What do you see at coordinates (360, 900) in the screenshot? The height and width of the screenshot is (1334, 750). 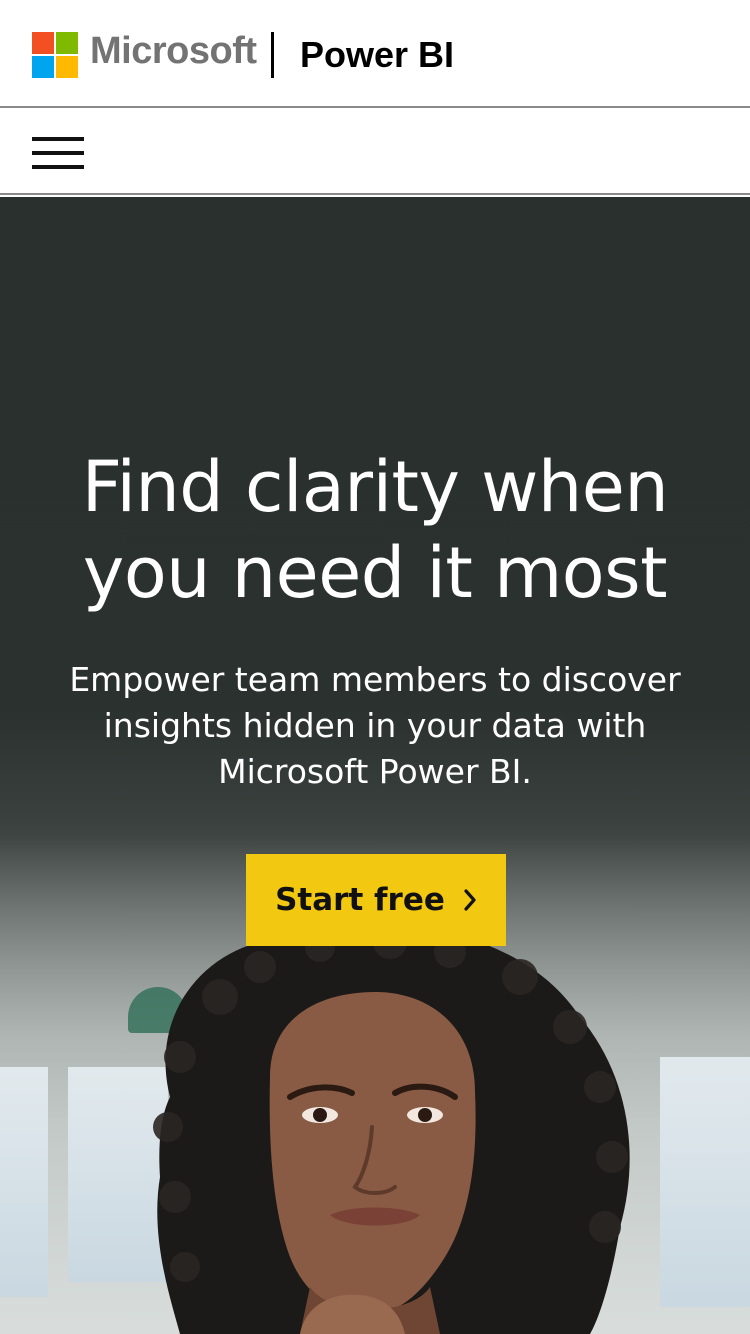 I see `start-free-label: Start free` at bounding box center [360, 900].